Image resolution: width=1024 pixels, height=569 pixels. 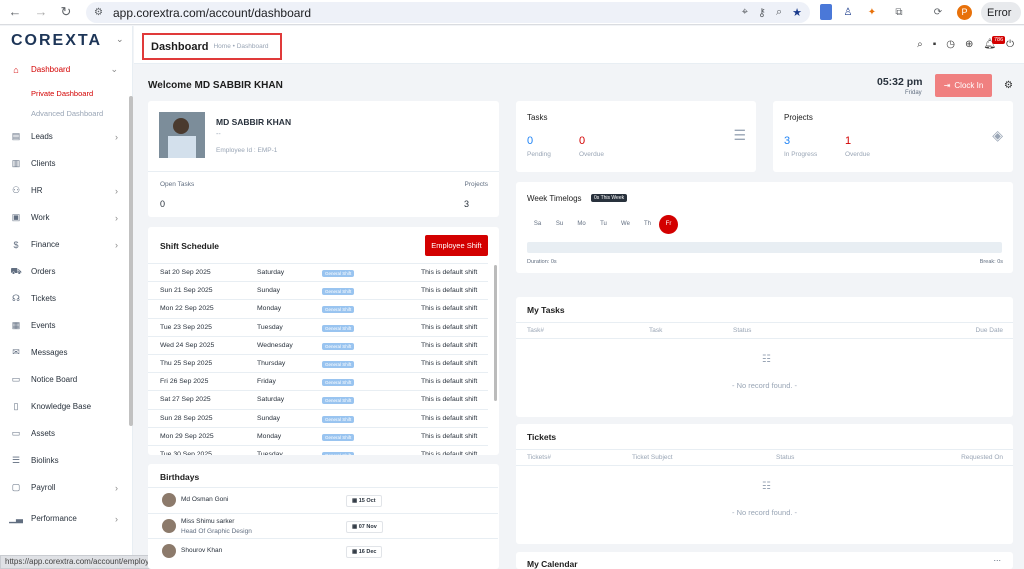 I want to click on location-icon: ⌖, so click(x=745, y=12).